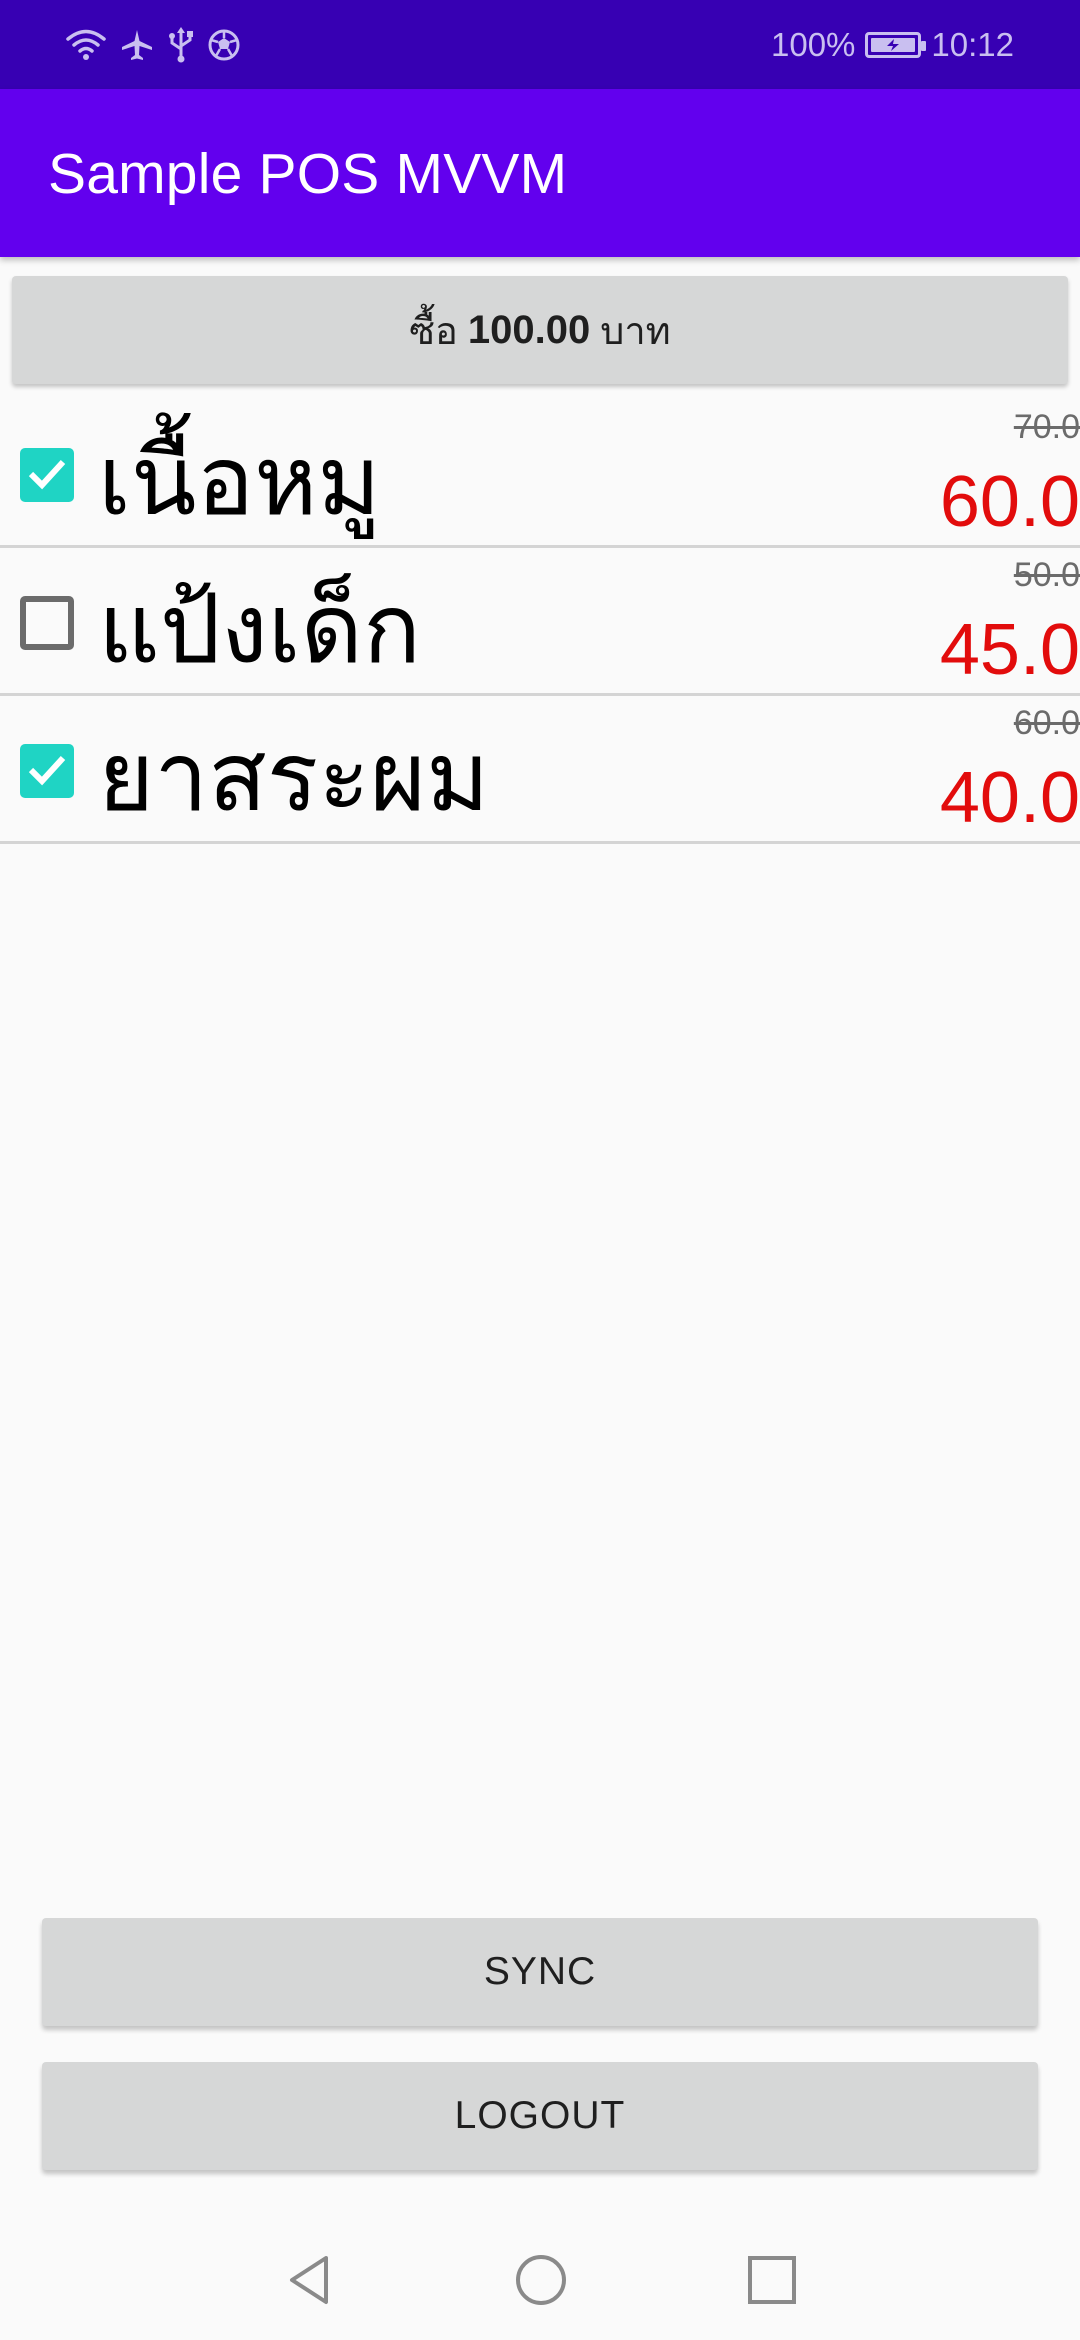  I want to click on recents-icon, so click(772, 2282).